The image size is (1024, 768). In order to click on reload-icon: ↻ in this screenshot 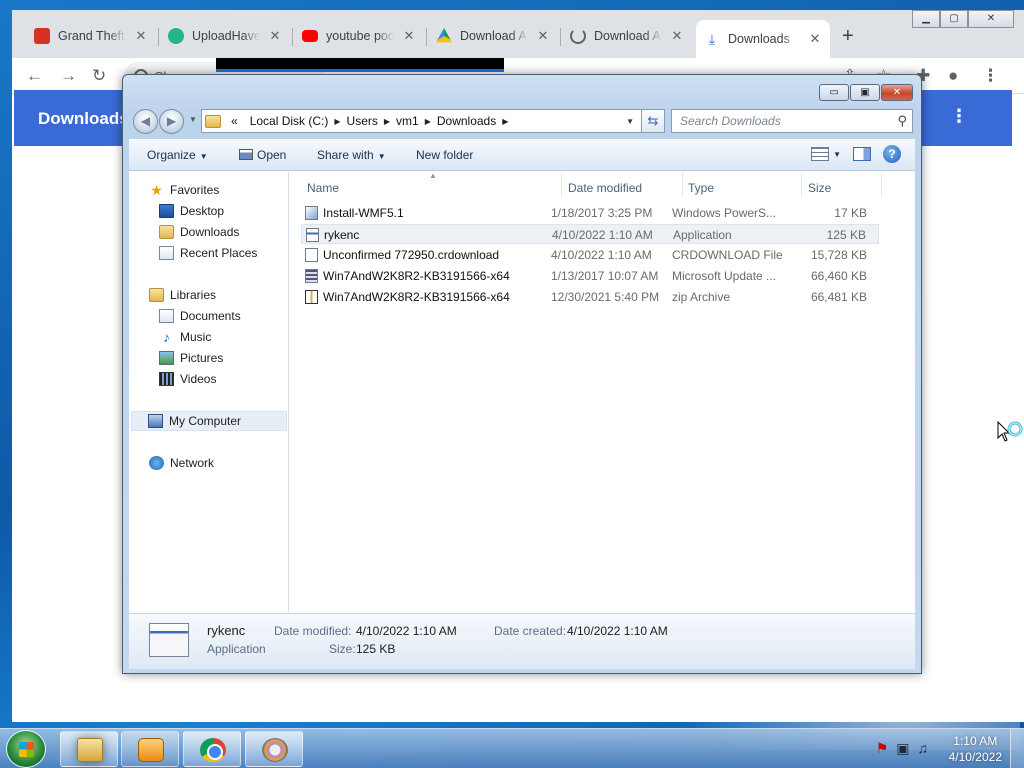, I will do `click(99, 76)`.